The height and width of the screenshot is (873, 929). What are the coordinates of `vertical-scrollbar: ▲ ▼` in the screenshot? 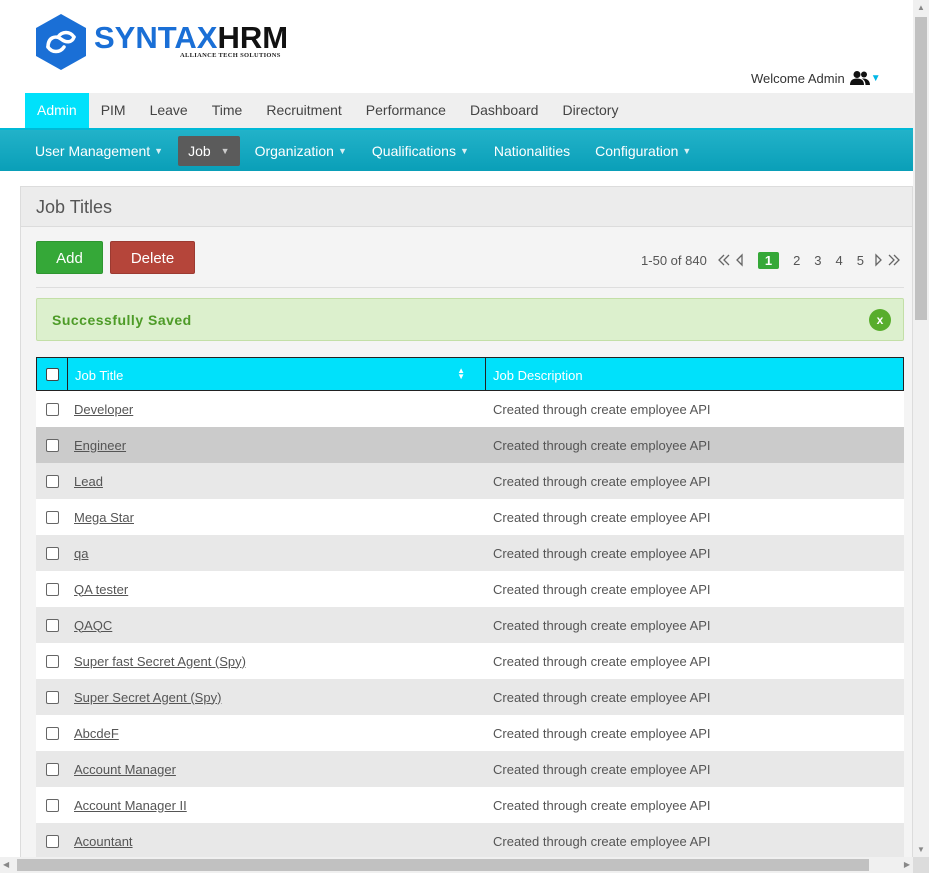 It's located at (921, 428).